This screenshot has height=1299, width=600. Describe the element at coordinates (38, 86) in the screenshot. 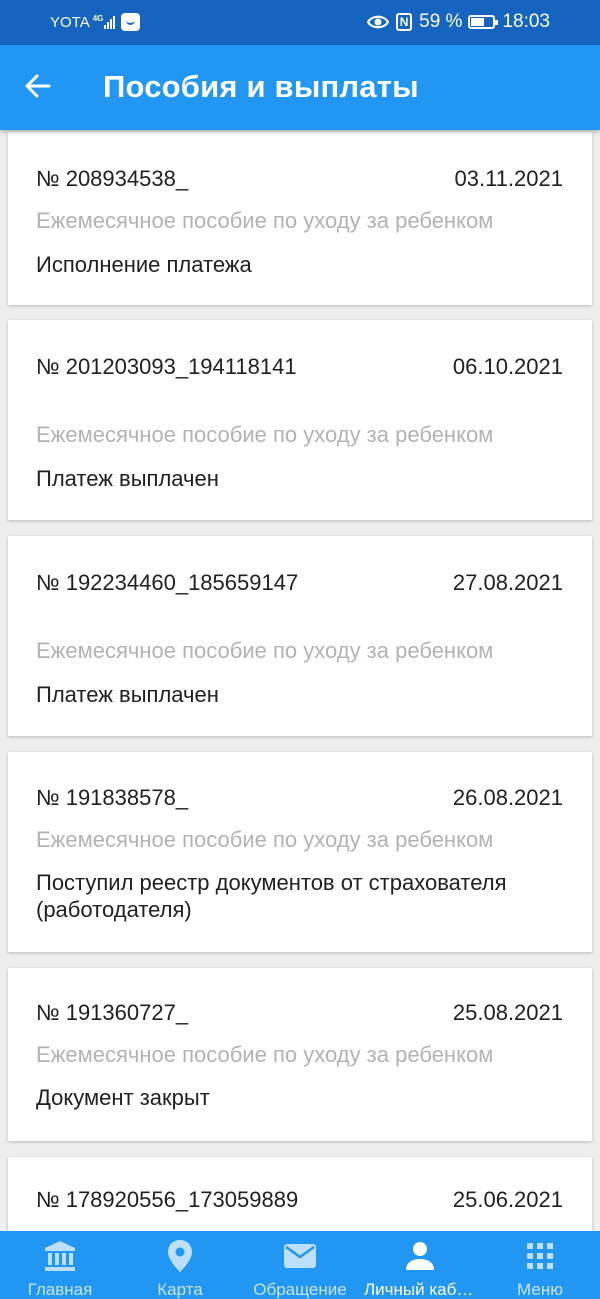

I see `arrow-back-icon` at that location.